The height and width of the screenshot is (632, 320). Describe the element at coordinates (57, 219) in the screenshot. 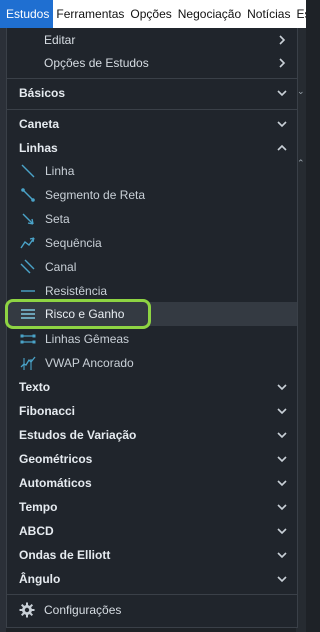

I see `tool-label: Seta` at that location.